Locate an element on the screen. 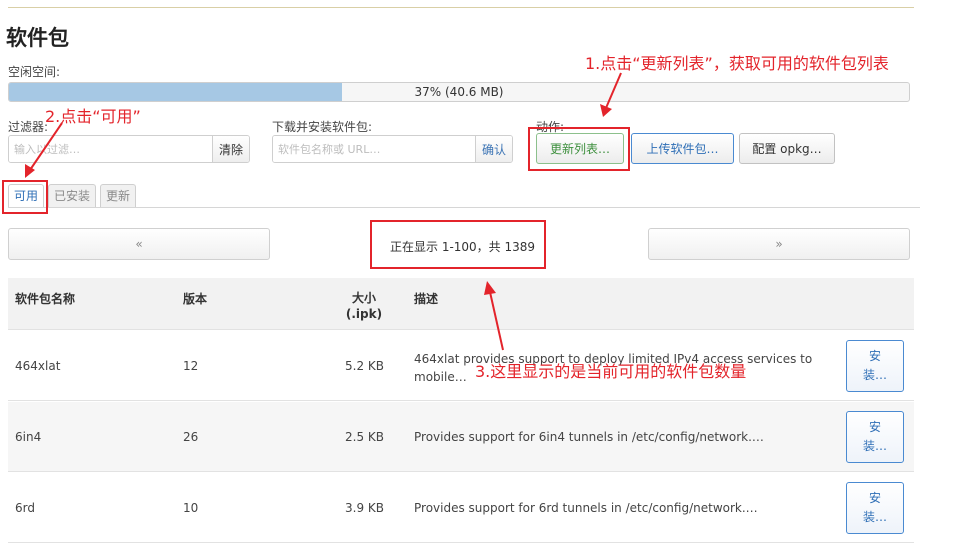 The width and height of the screenshot is (961, 546). arrow-step3-shaft is located at coordinates (496, 321).